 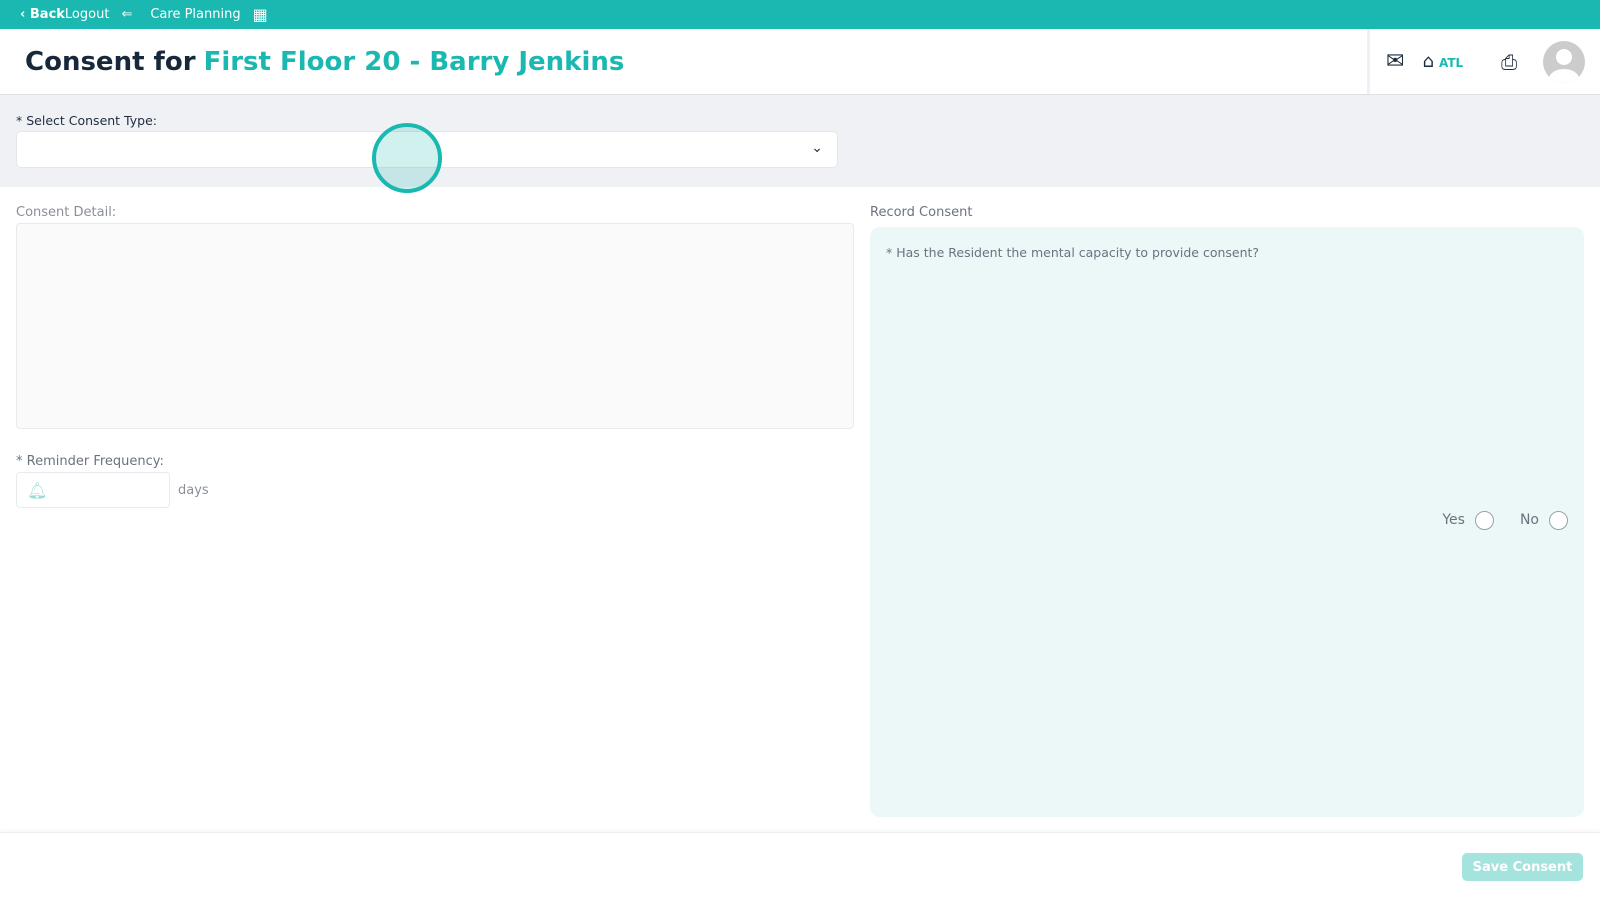 What do you see at coordinates (1509, 62) in the screenshot?
I see `print-icon: ⎙` at bounding box center [1509, 62].